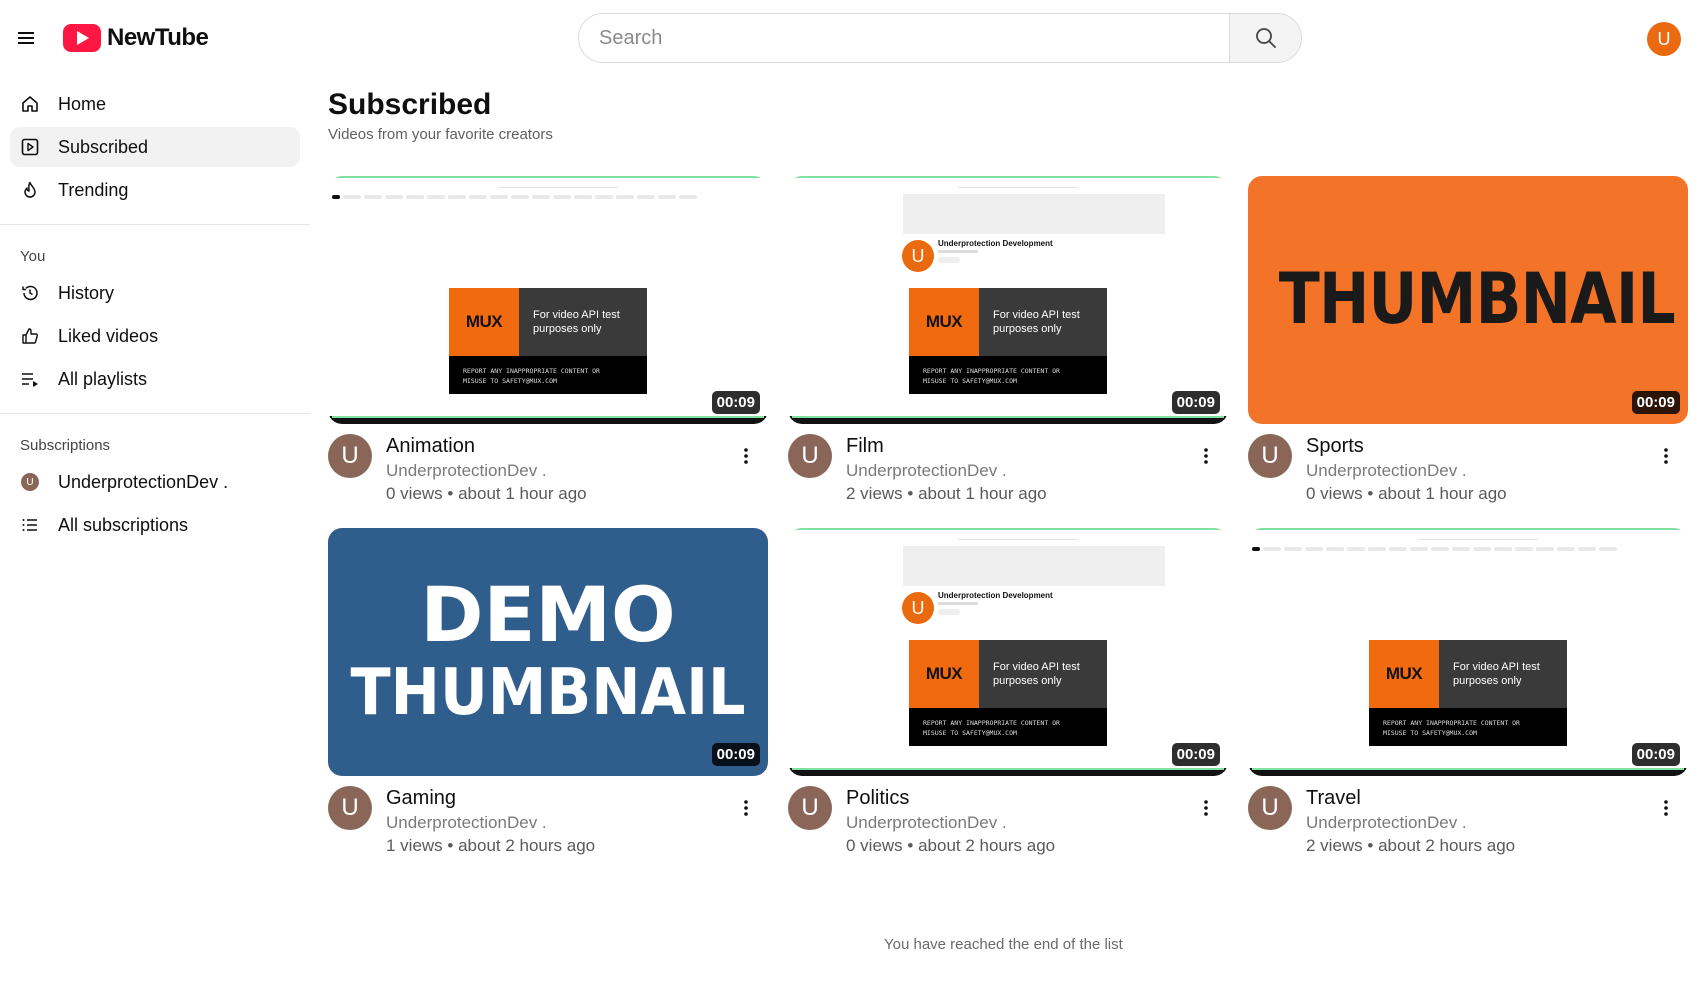 This screenshot has width=1698, height=987. Describe the element at coordinates (155, 104) in the screenshot. I see `sidebar-item-home: Home` at that location.